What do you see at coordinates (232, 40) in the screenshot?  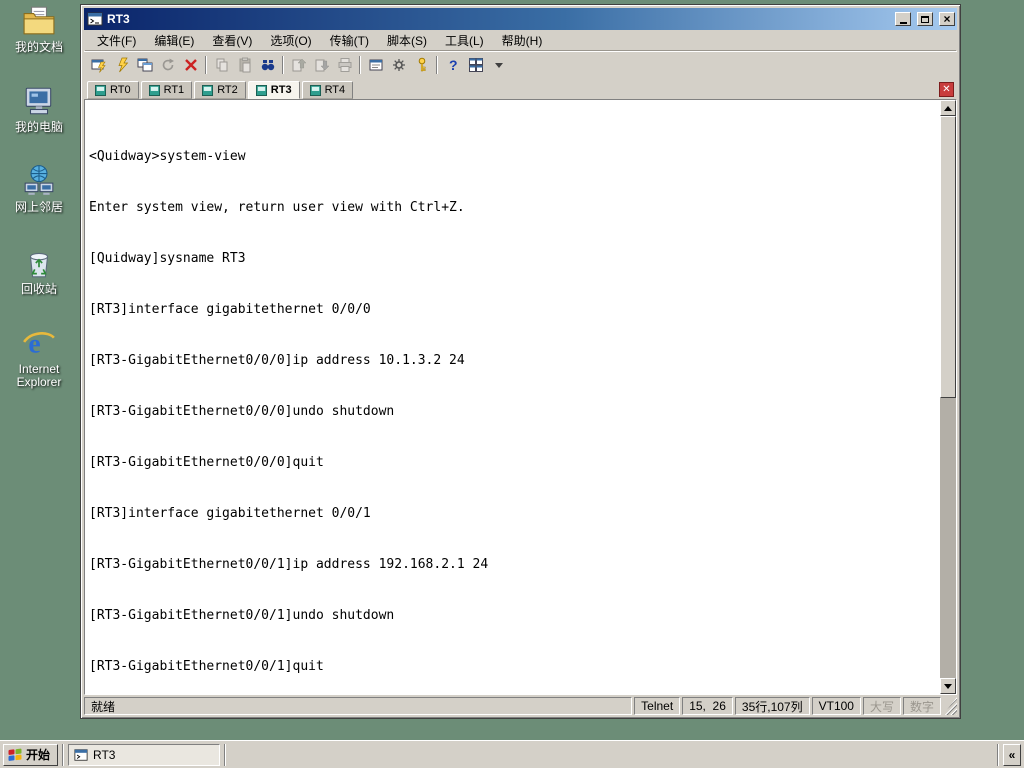 I see `menu-view: 查看(V)` at bounding box center [232, 40].